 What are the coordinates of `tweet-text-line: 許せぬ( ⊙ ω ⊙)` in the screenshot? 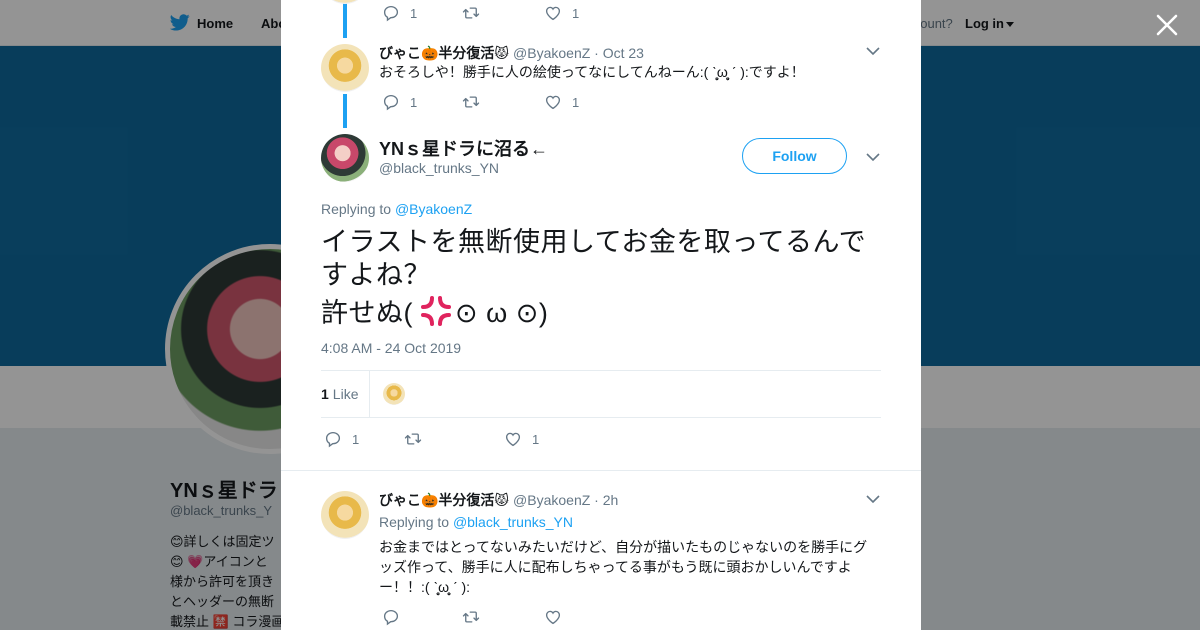 It's located at (603, 313).